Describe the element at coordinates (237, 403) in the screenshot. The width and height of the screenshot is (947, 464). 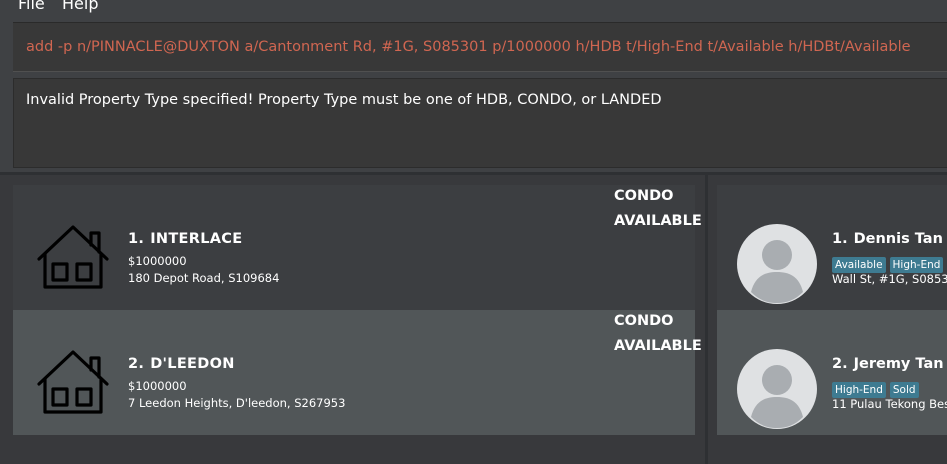
I see `property-address: 7 Leedon Heights, D'leedon, S267953` at that location.